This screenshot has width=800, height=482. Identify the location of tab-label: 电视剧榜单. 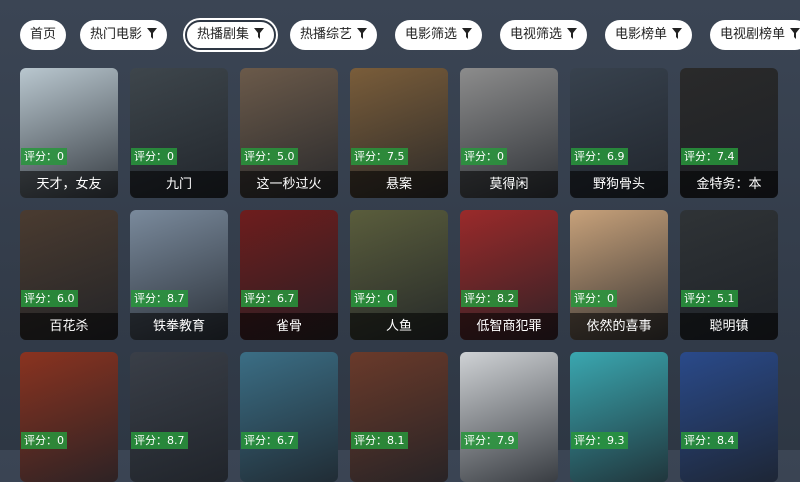
(753, 34).